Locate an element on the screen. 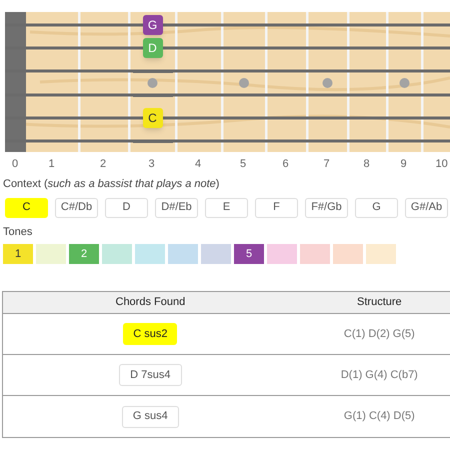  column-header: Chords Found is located at coordinates (151, 302).